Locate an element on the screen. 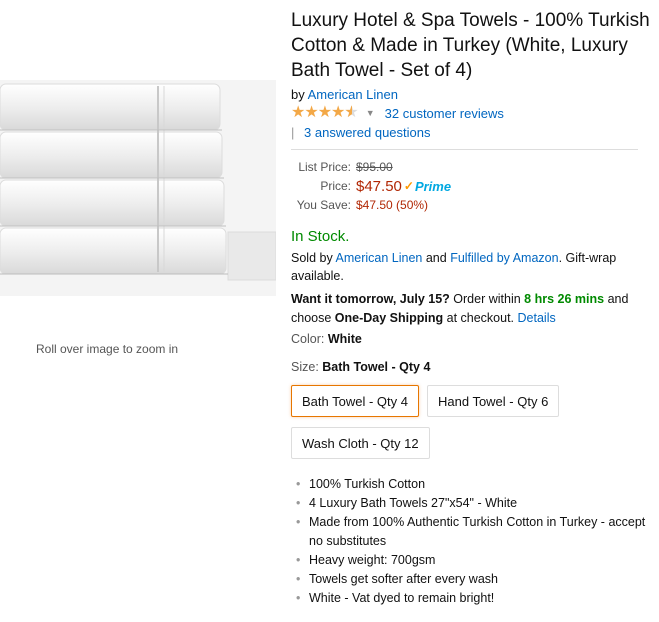  color-selection: Color: White is located at coordinates (471, 339).